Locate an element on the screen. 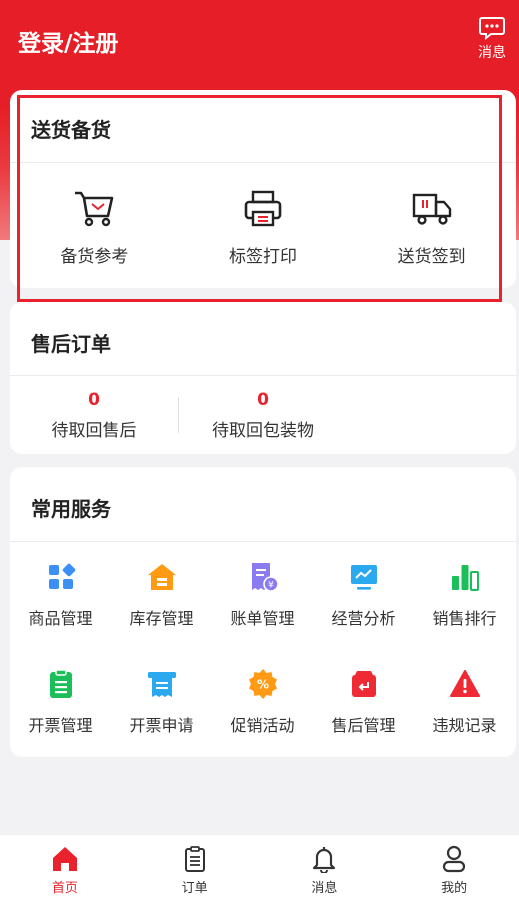 The width and height of the screenshot is (519, 905). aftersale-icon is located at coordinates (363, 684).